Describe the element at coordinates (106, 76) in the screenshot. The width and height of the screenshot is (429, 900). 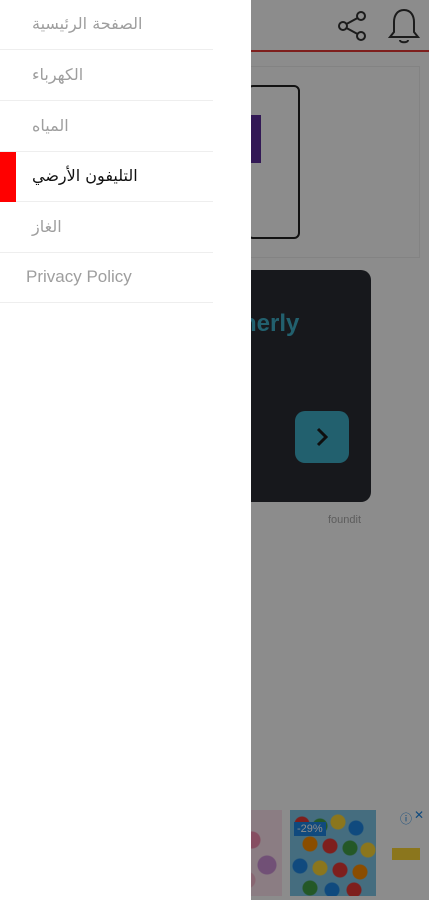
I see `drawer-item-electricity: الكهرباء` at that location.